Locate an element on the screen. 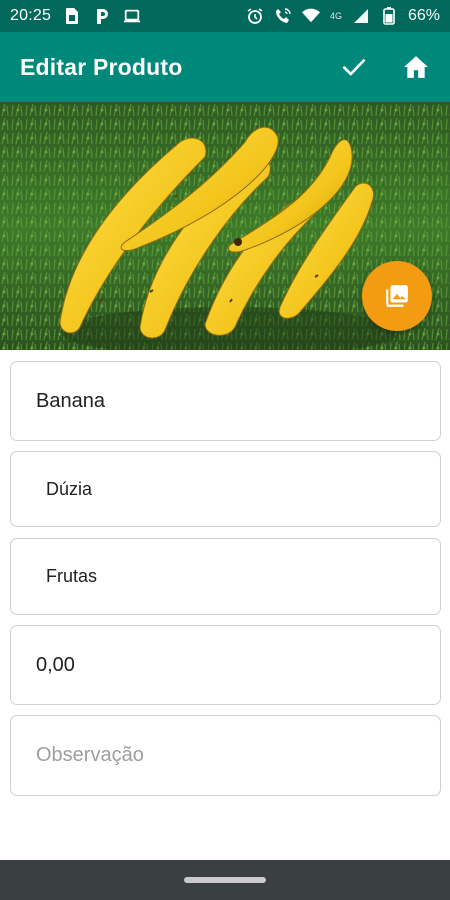 This screenshot has height=900, width=450. status-time: 20:25 is located at coordinates (31, 15).